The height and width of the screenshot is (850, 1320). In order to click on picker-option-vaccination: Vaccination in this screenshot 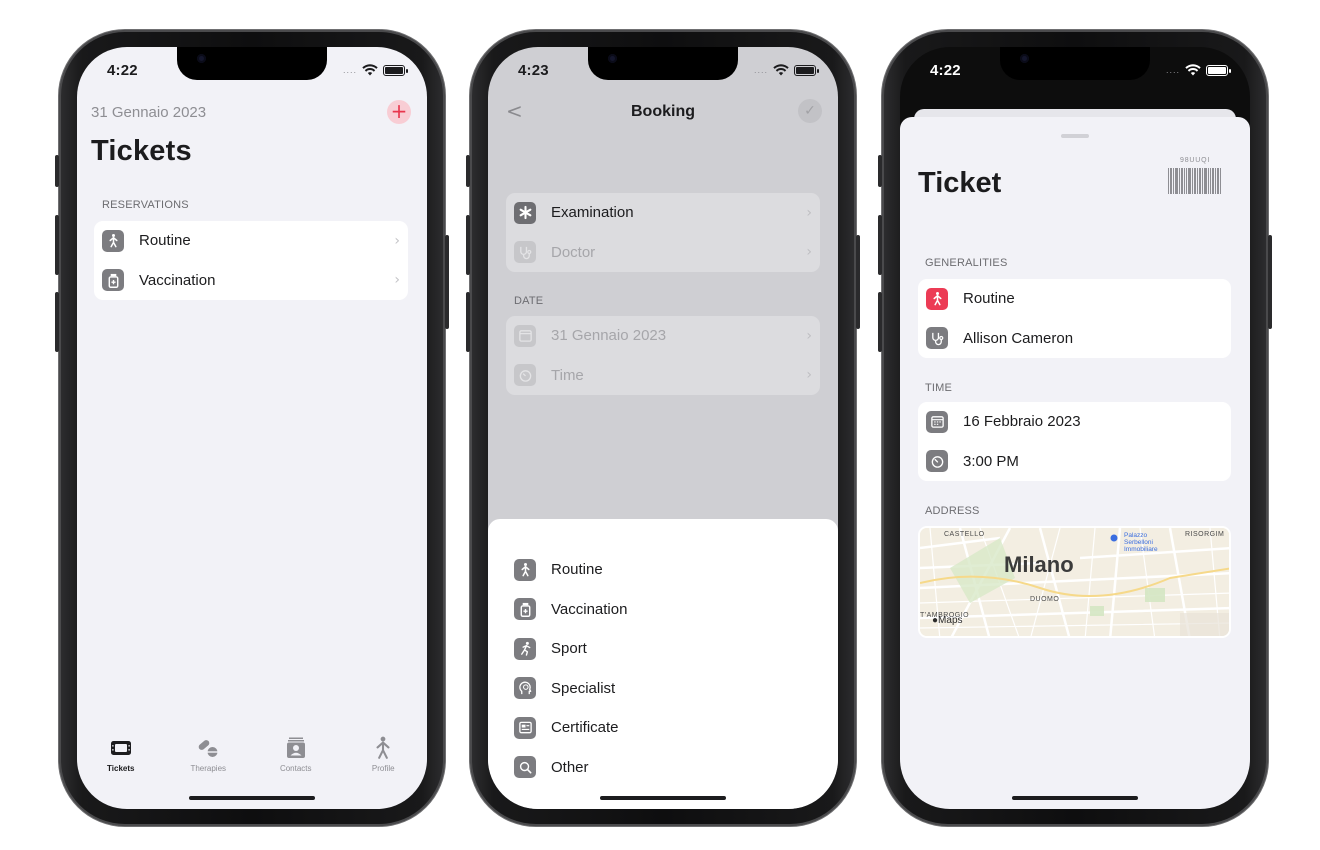, I will do `click(663, 610)`.